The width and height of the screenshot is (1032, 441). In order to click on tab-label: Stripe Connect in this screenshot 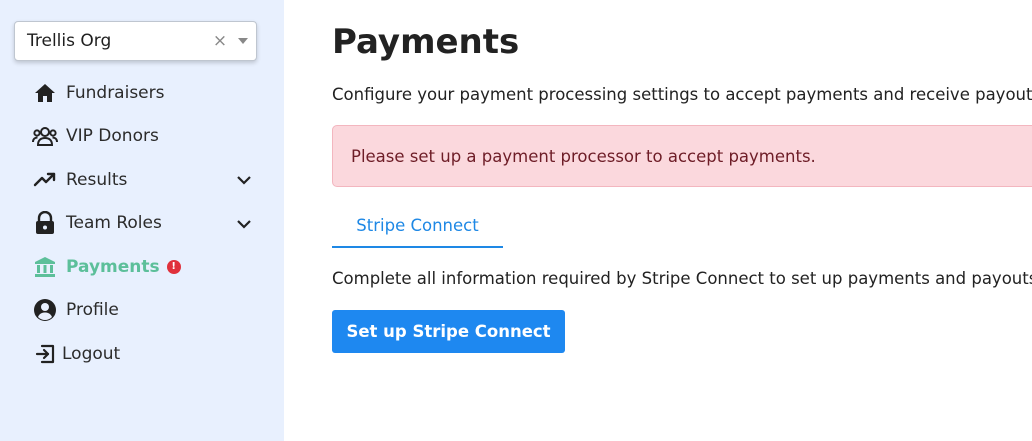, I will do `click(417, 225)`.